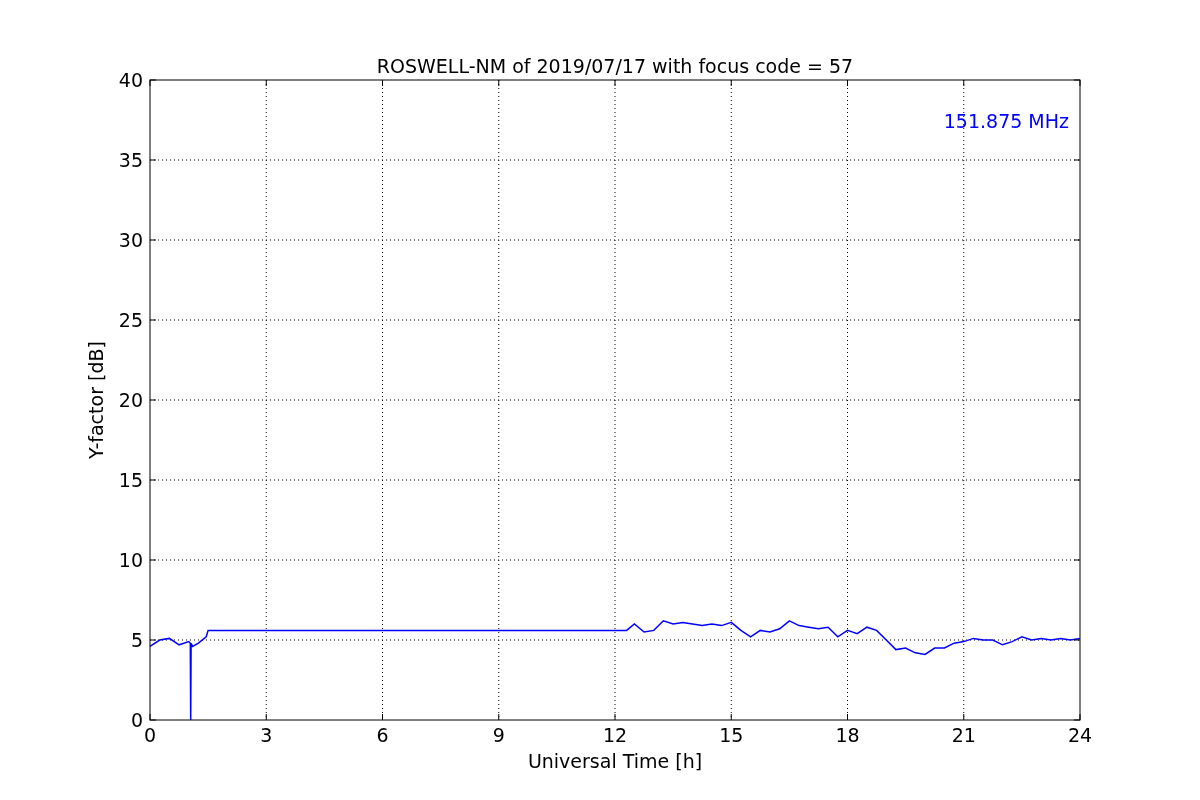  Describe the element at coordinates (130, 160) in the screenshot. I see `y-tick-label: 35` at that location.